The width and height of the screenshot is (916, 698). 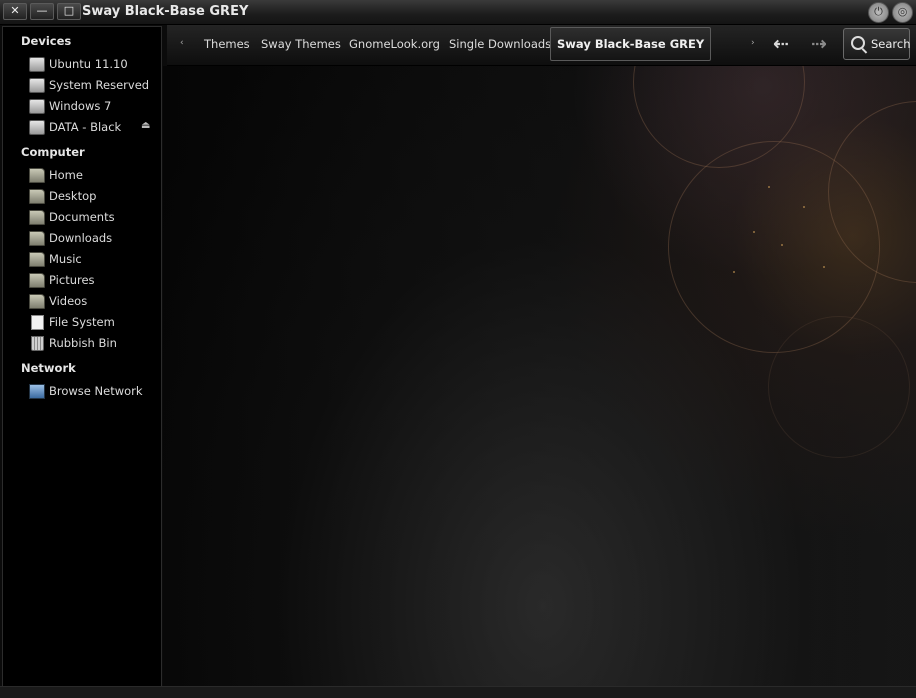 What do you see at coordinates (73, 196) in the screenshot?
I see `sidebar-item-label: Desktop` at bounding box center [73, 196].